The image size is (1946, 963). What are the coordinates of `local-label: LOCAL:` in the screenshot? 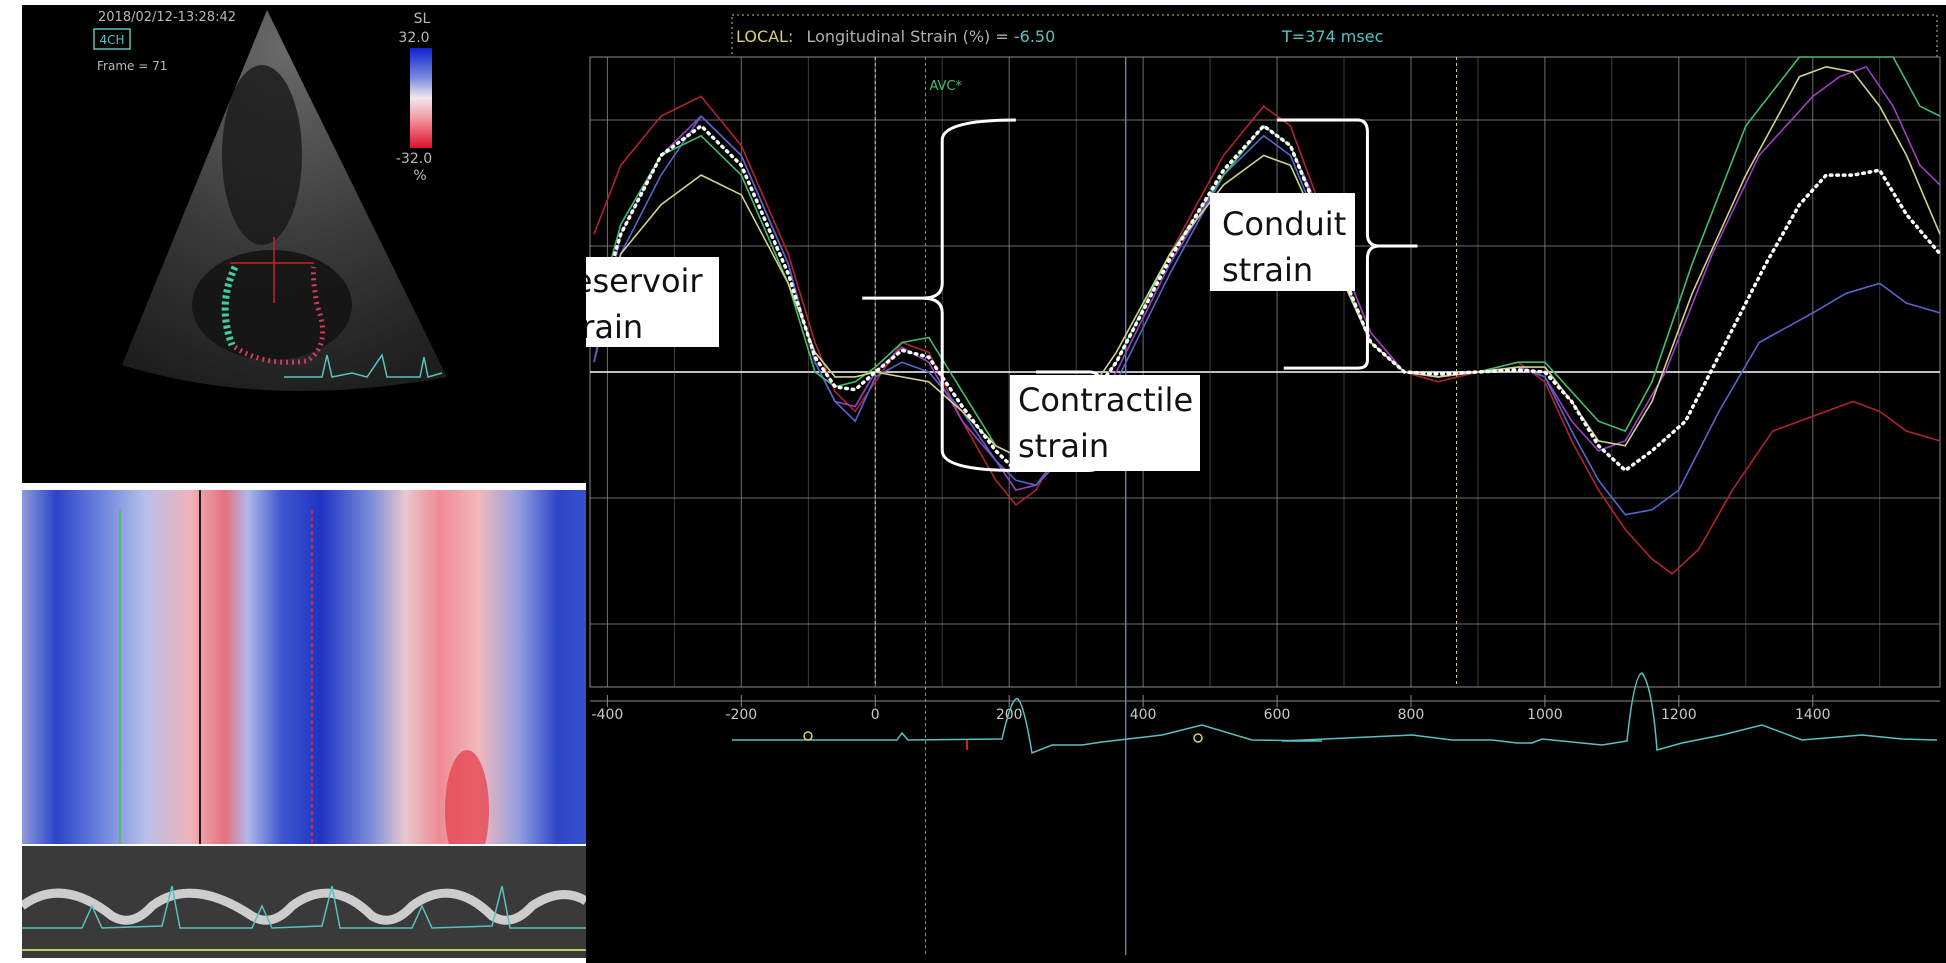 It's located at (764, 36).